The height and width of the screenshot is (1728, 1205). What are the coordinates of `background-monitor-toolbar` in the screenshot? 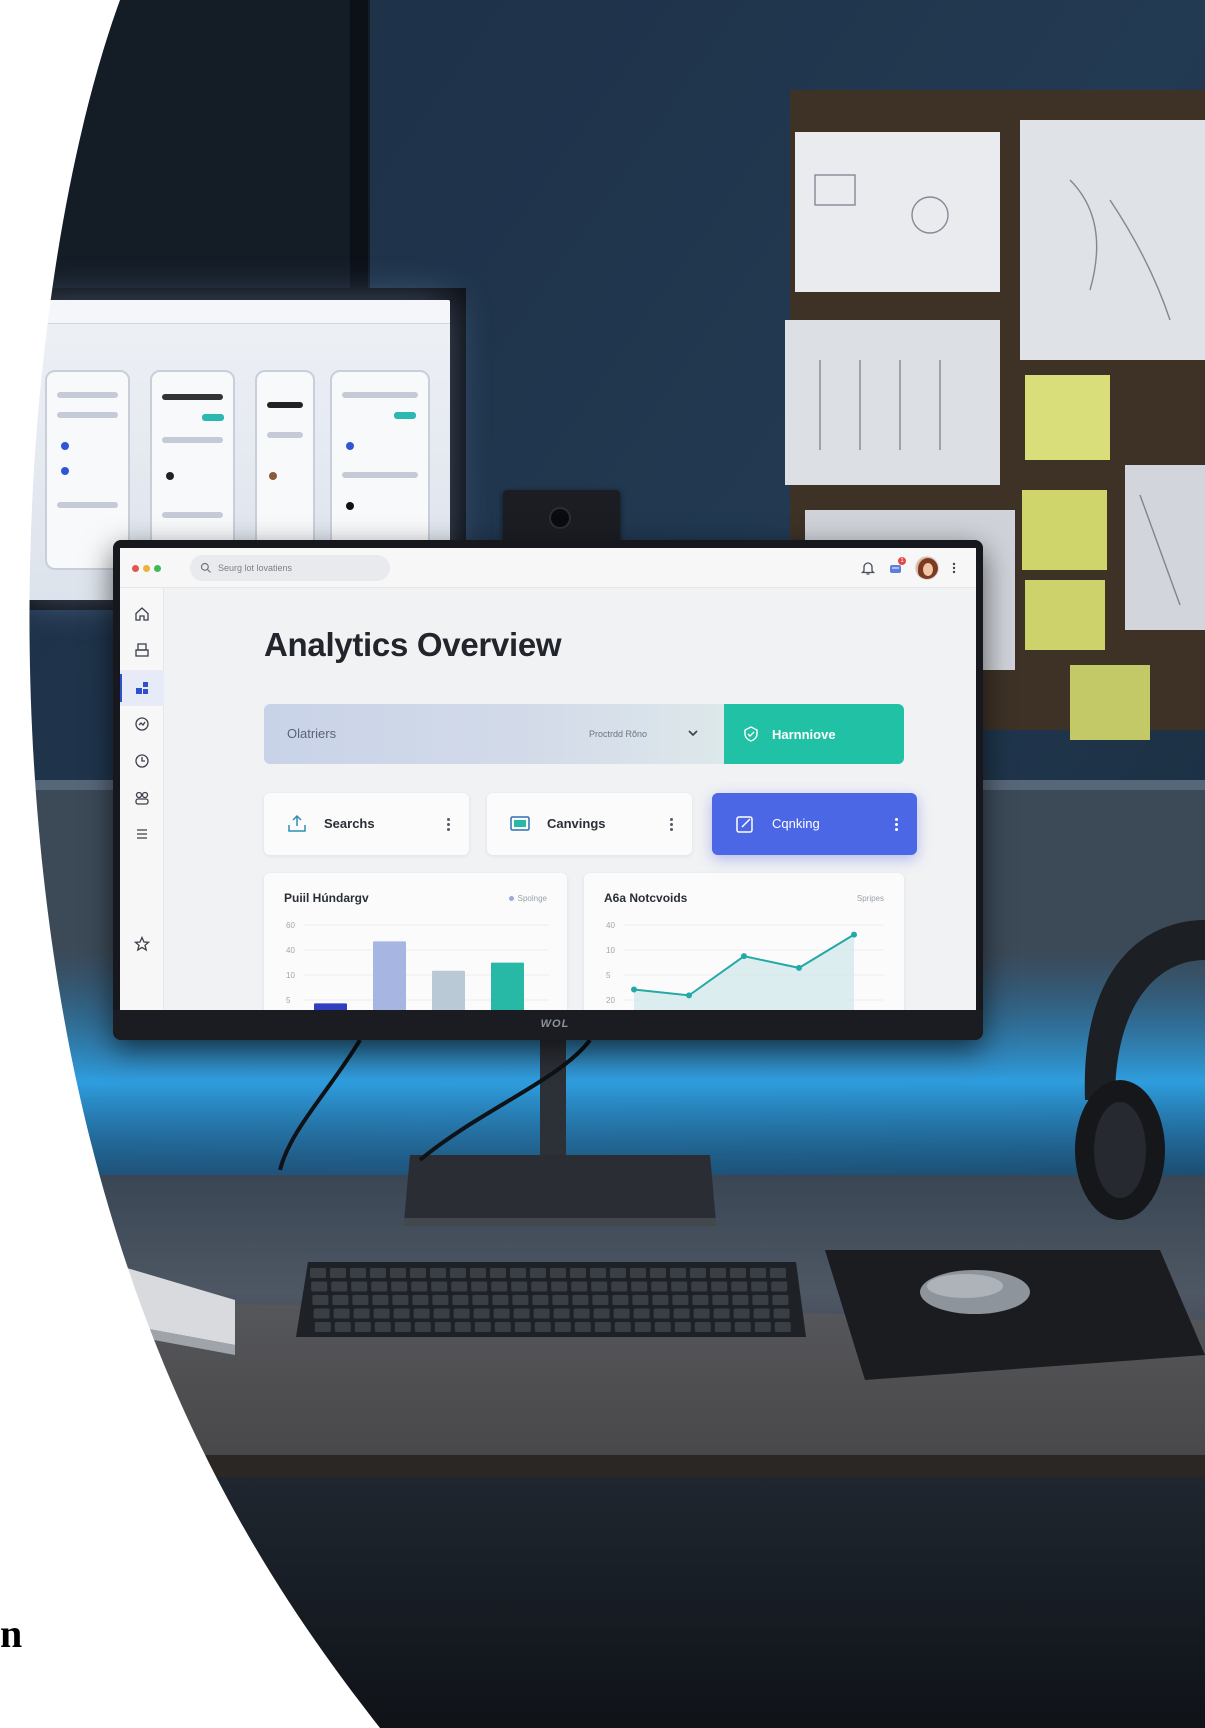 It's located at (237, 312).